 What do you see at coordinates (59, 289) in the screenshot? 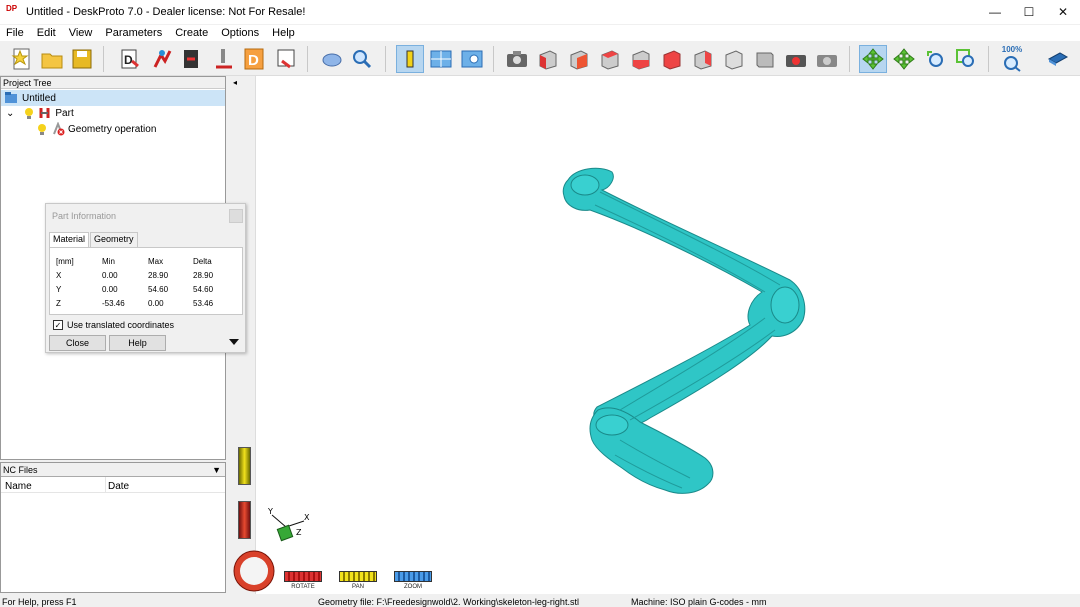
I see `table-cell: Y` at bounding box center [59, 289].